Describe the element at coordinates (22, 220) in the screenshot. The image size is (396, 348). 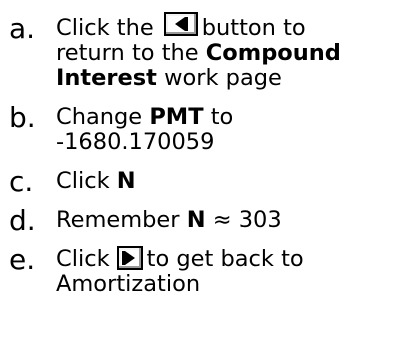
I see `list-marker: d.` at that location.